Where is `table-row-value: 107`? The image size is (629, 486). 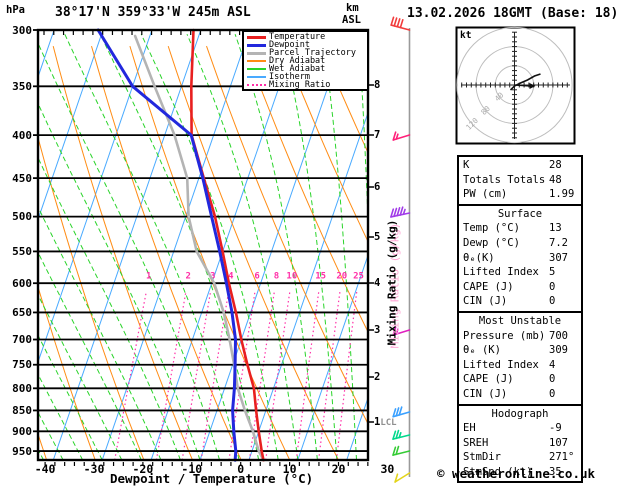
table-row-value: 107 is located at coordinates (558, 442).